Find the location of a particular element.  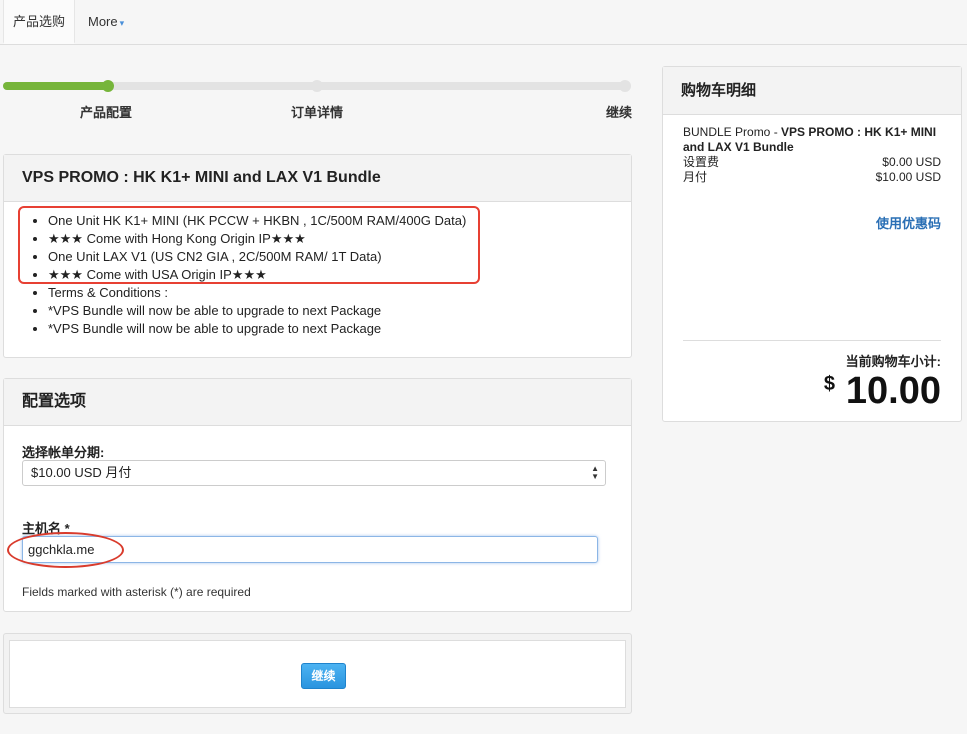

progress-step-1-label: 产品配置 is located at coordinates (106, 112).